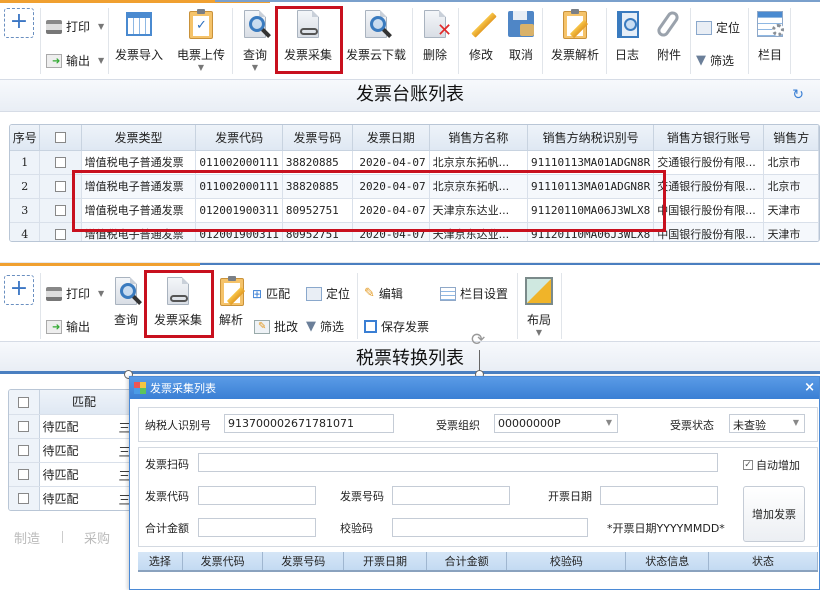 The height and width of the screenshot is (590, 820). Describe the element at coordinates (539, 291) in the screenshot. I see `layout-icon` at that location.